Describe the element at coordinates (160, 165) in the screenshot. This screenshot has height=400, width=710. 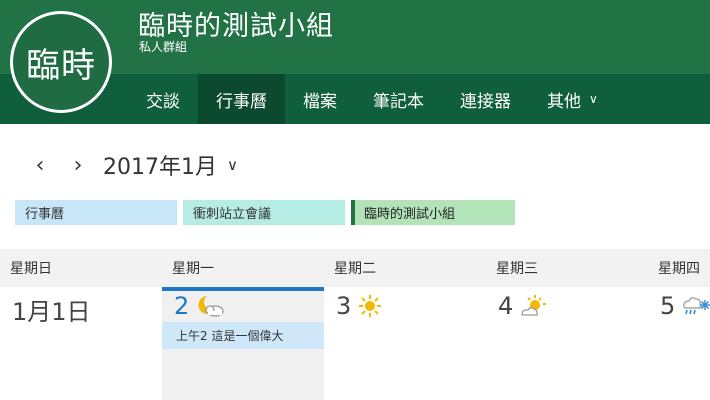
I see `month-label: 2017年1月` at that location.